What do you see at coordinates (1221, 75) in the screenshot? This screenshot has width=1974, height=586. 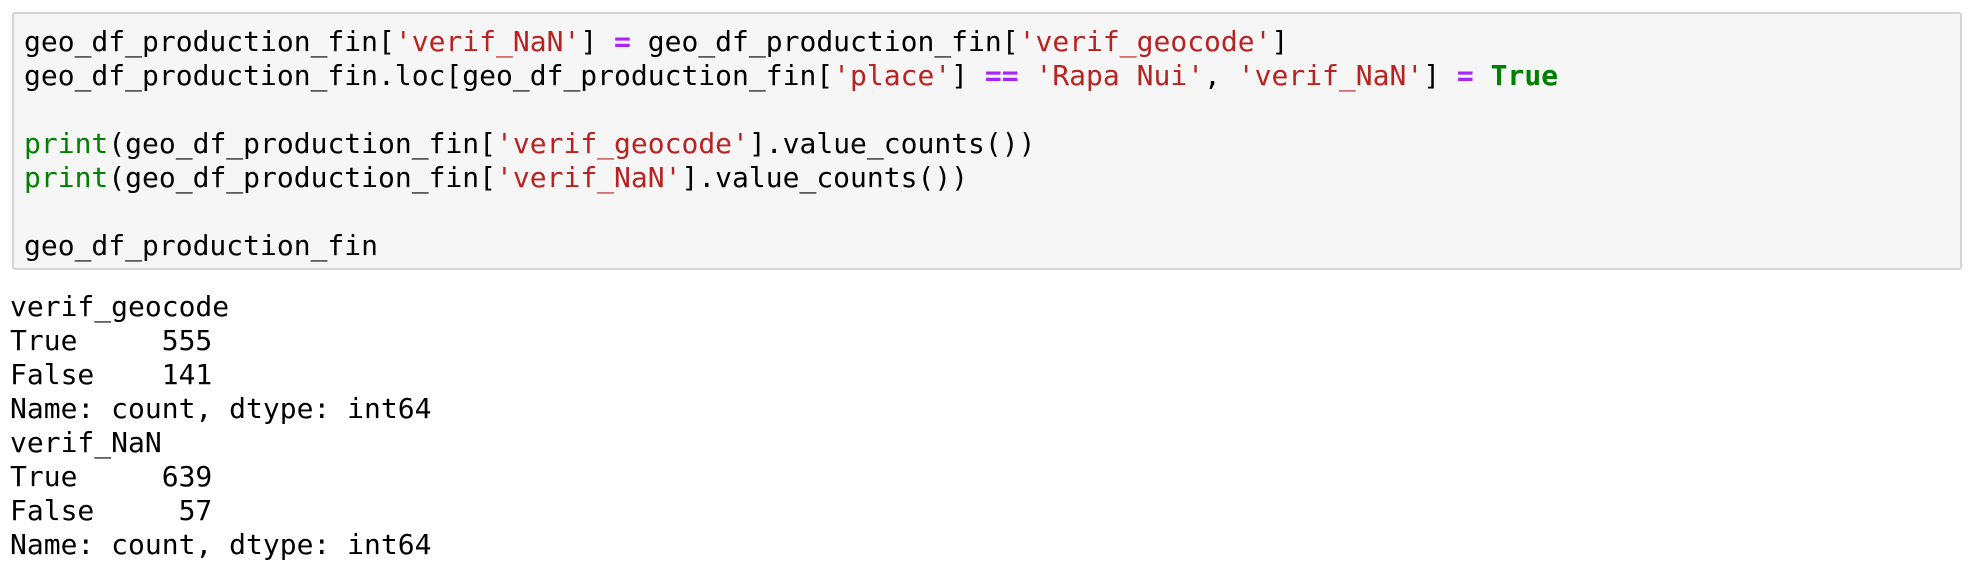 I see `code-token: ,` at bounding box center [1221, 75].